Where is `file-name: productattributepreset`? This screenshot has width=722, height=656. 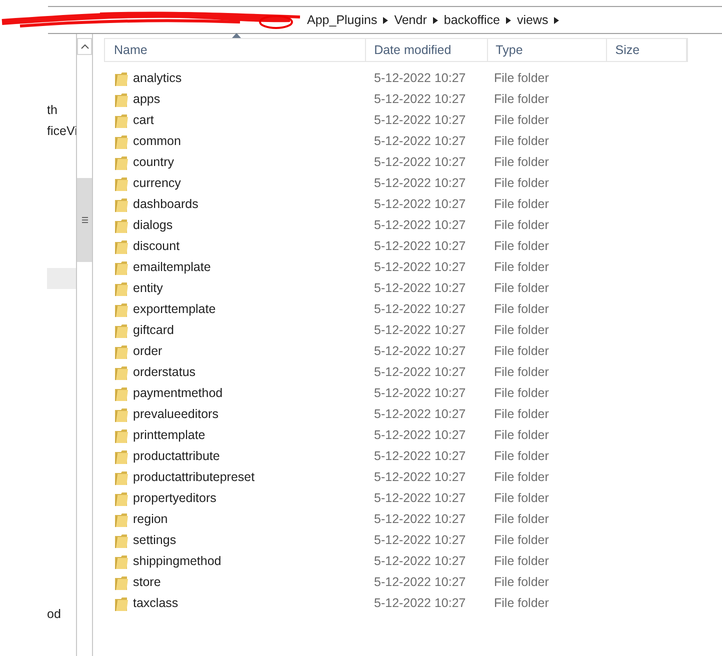
file-name: productattributepreset is located at coordinates (194, 477).